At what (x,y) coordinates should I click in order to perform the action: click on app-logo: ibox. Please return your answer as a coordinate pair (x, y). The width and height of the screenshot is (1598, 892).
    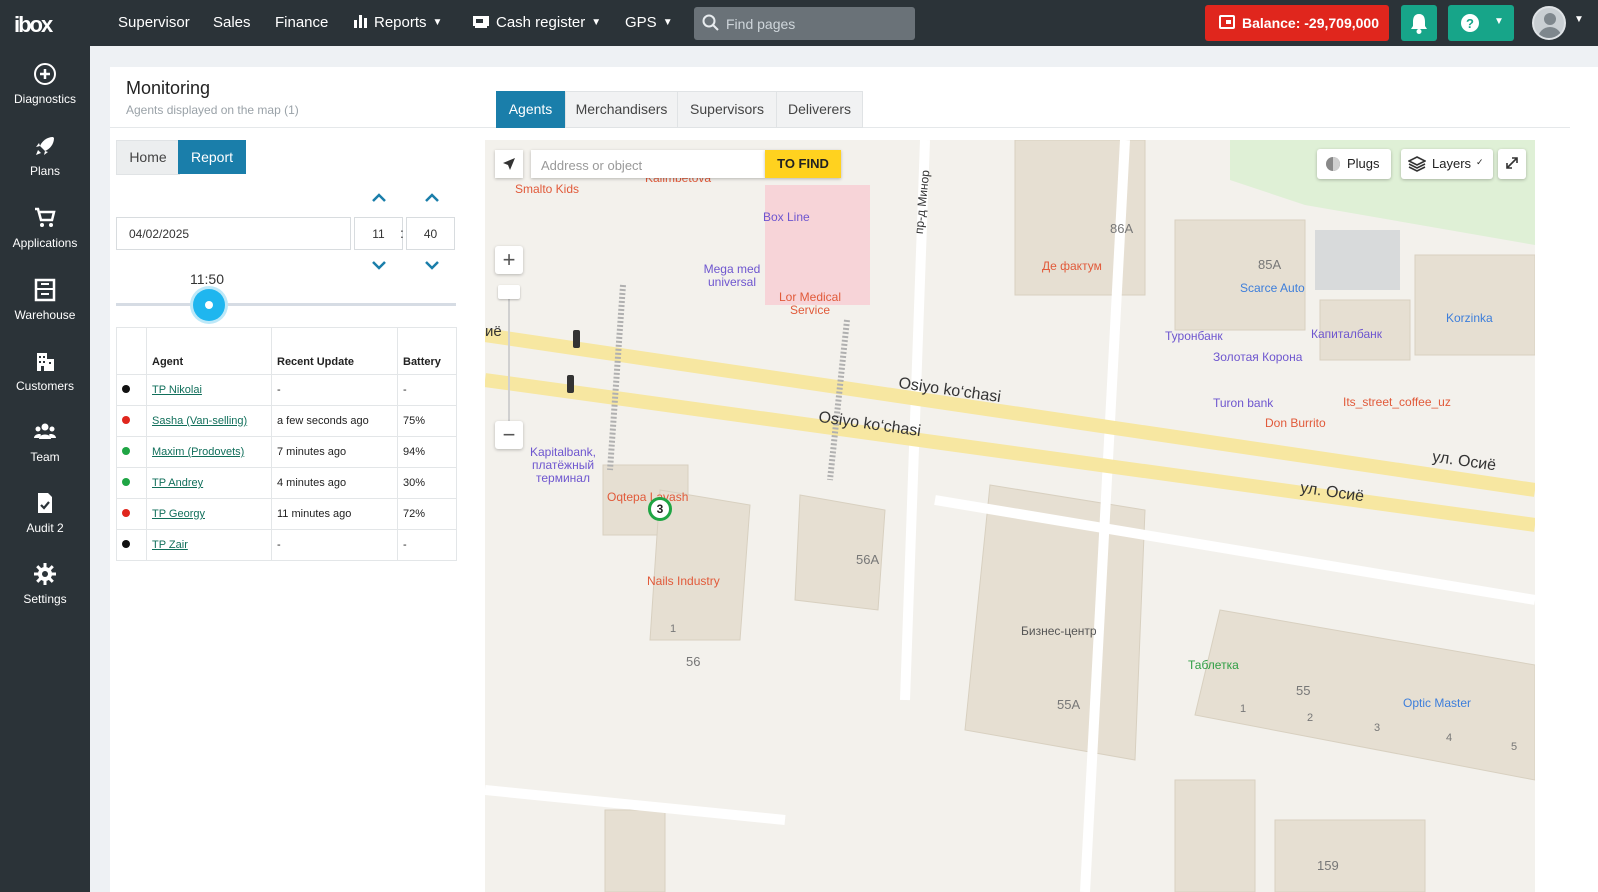
    Looking at the image, I should click on (45, 23).